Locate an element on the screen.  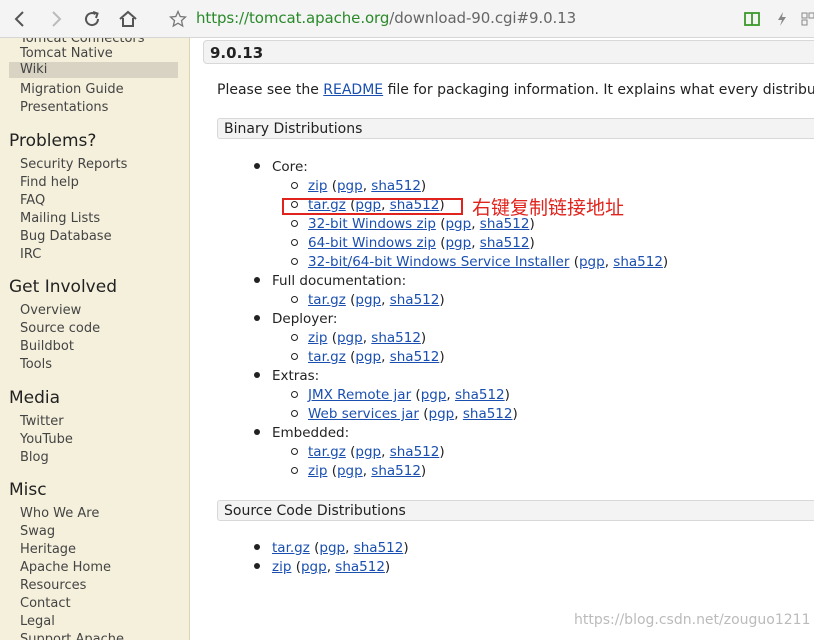
list-item-source-zip: zip (pgp, sha512) is located at coordinates (322, 567).